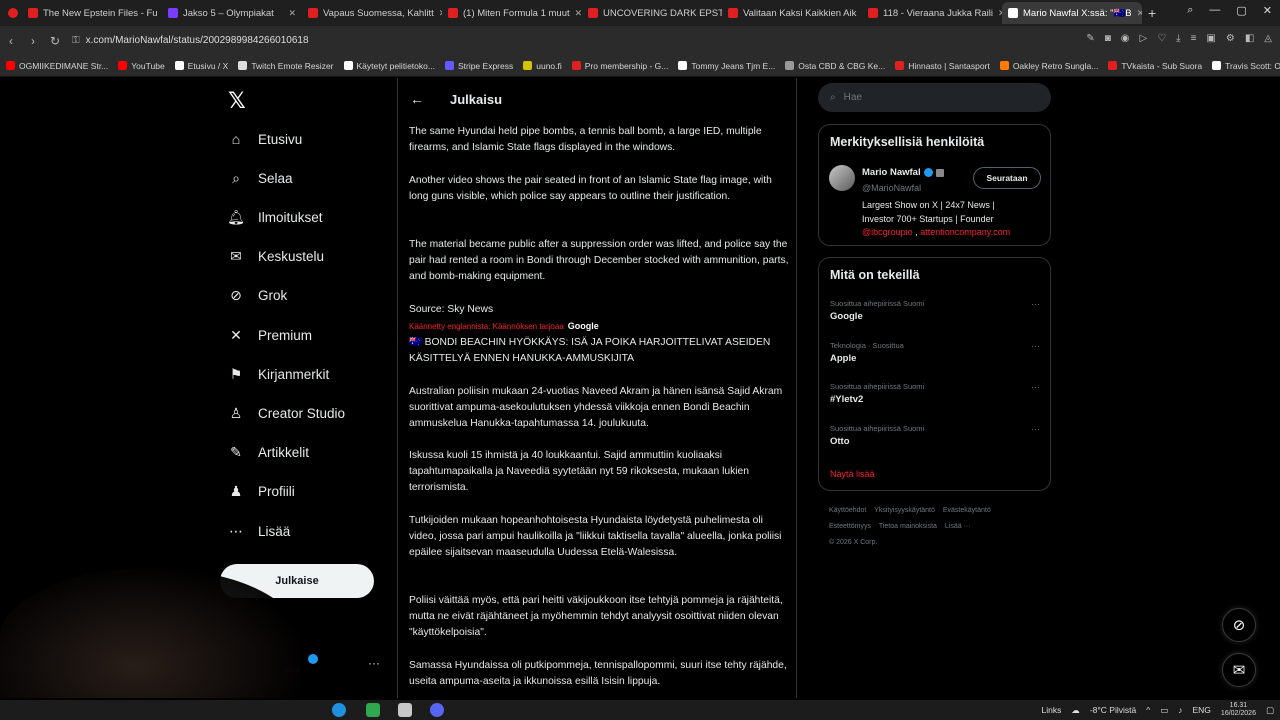 The image size is (1280, 720). Describe the element at coordinates (201, 66) in the screenshot. I see `bookmark-item: Etusivu / X` at that location.